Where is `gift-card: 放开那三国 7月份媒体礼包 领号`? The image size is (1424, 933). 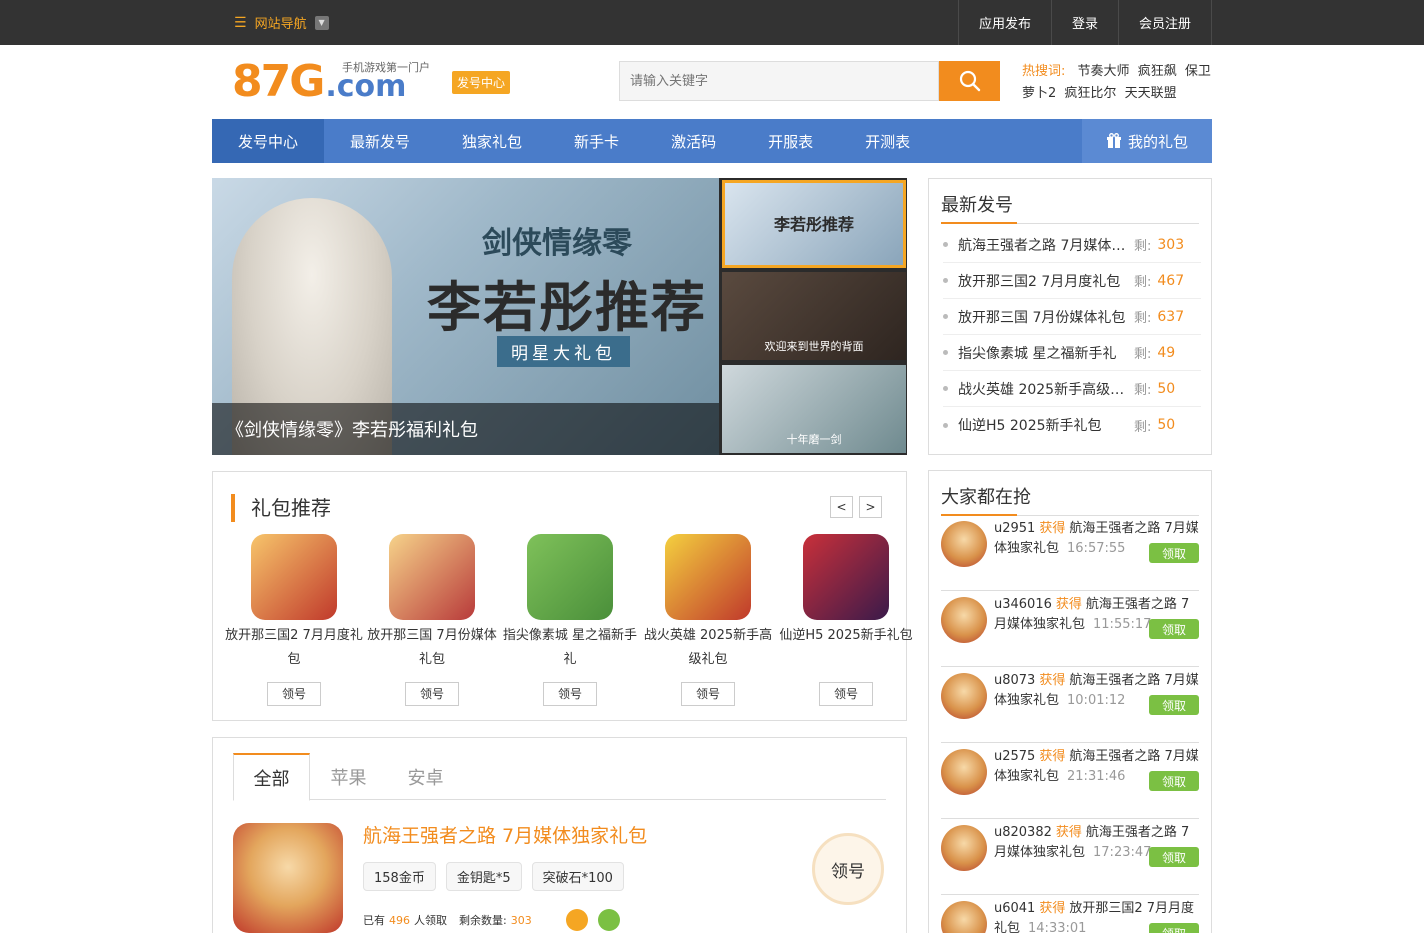 gift-card: 放开那三国 7月份媒体礼包 领号 is located at coordinates (432, 620).